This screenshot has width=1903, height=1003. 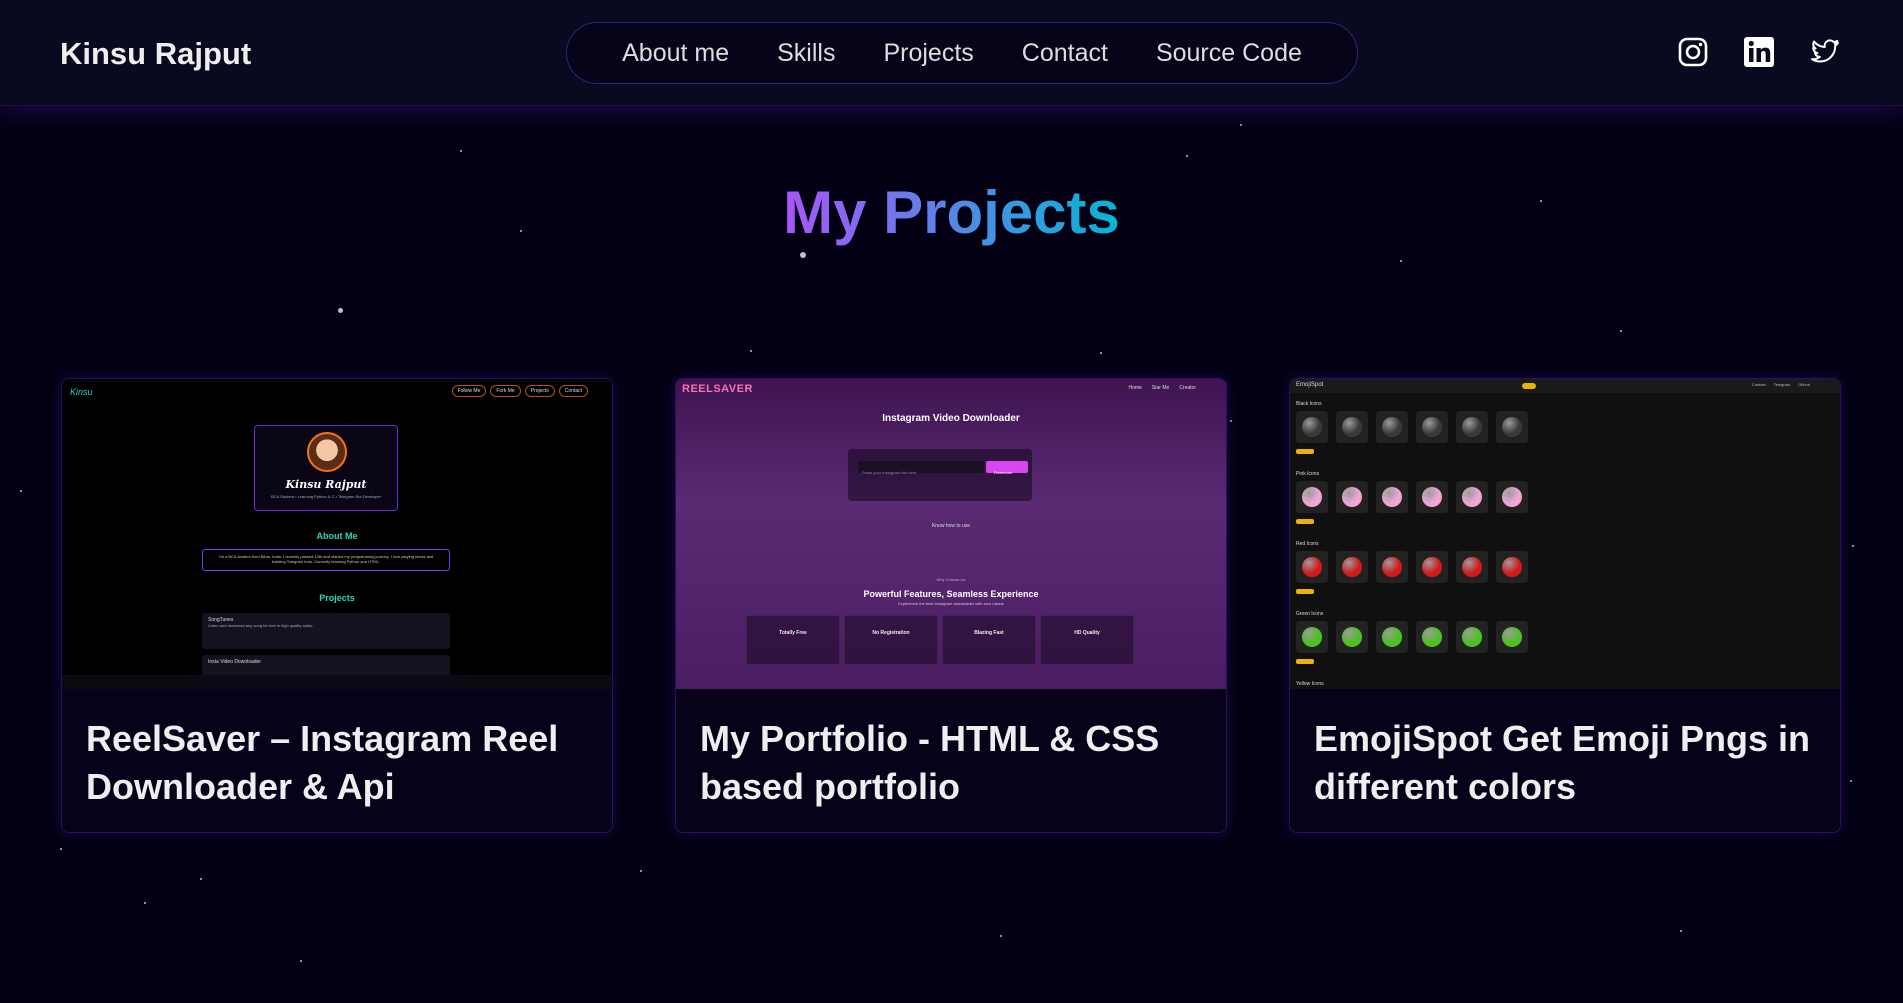 I want to click on nav-link-about-me: About me, so click(x=675, y=53).